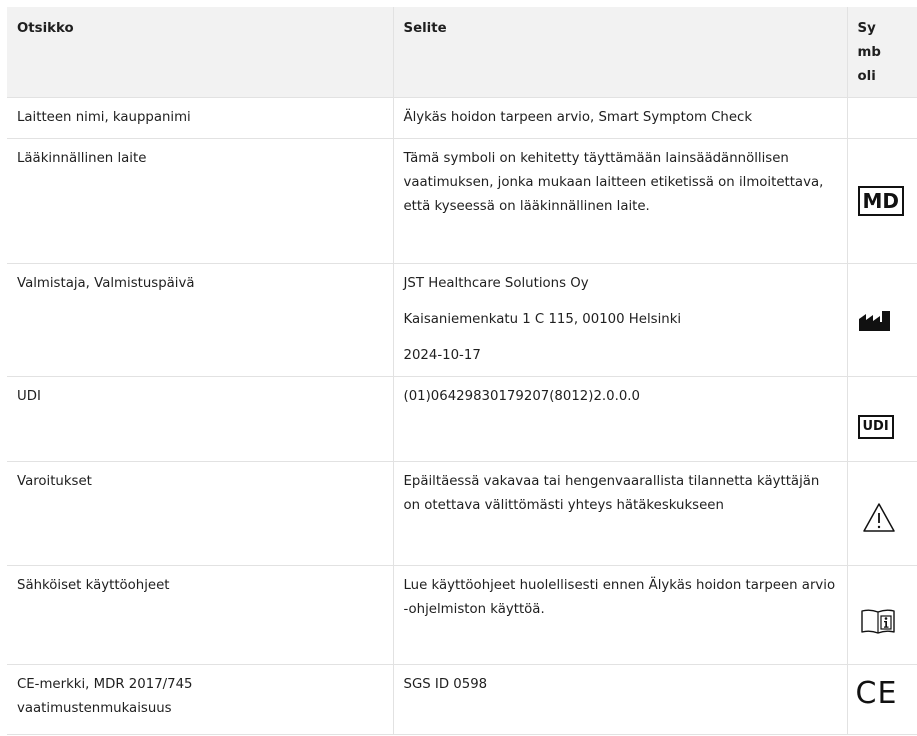  I want to click on md-icon: MD, so click(881, 201).